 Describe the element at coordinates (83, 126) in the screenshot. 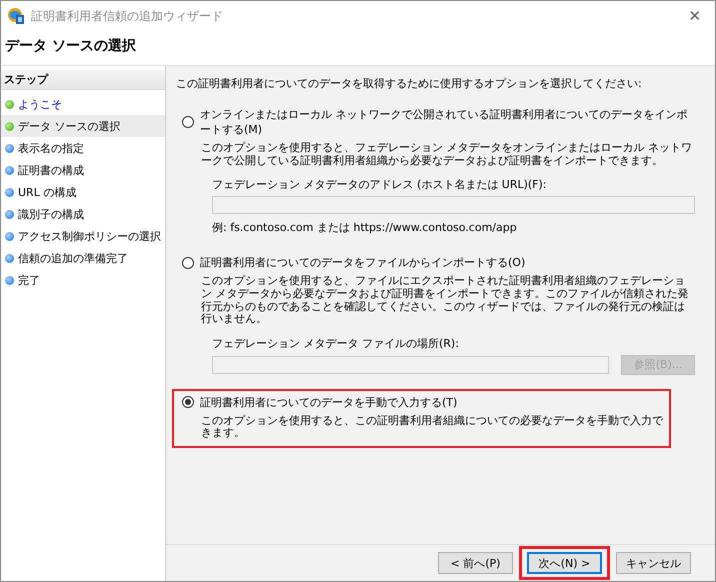

I see `step-item: データ ソースの選択` at that location.